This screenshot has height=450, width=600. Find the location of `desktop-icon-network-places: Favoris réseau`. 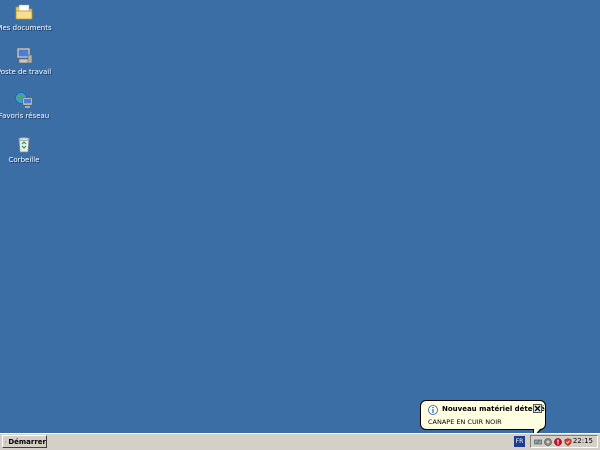

desktop-icon-network-places: Favoris réseau is located at coordinates (27, 105).